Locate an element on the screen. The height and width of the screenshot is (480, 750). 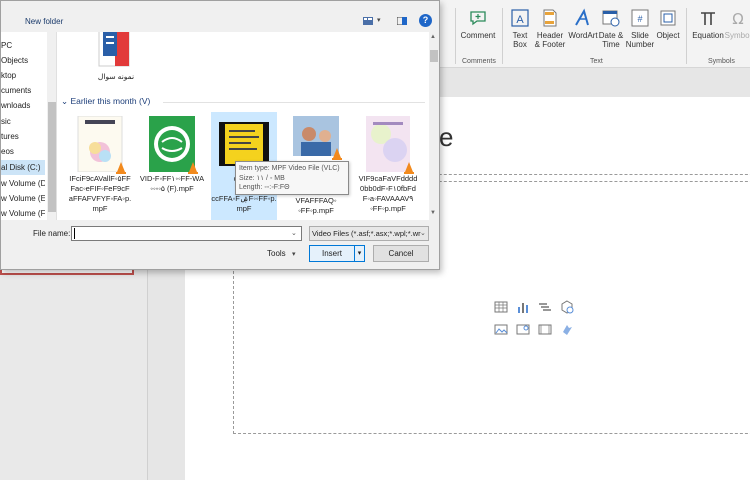
change-view-icon is located at coordinates (368, 21).